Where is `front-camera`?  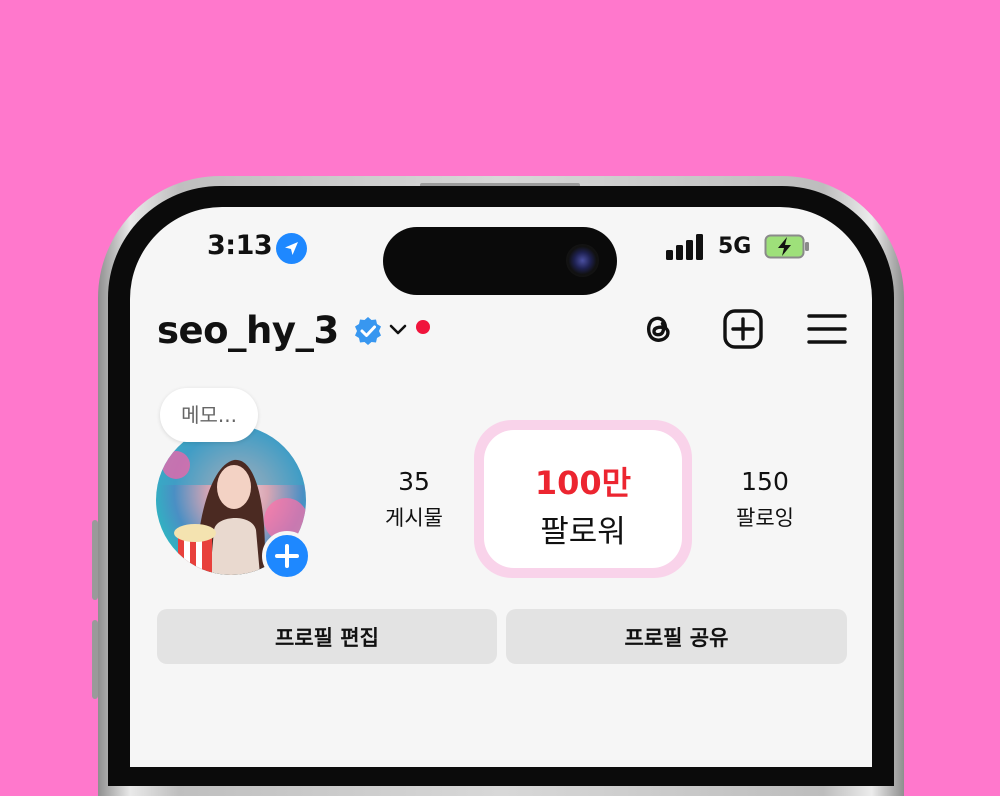 front-camera is located at coordinates (582, 260).